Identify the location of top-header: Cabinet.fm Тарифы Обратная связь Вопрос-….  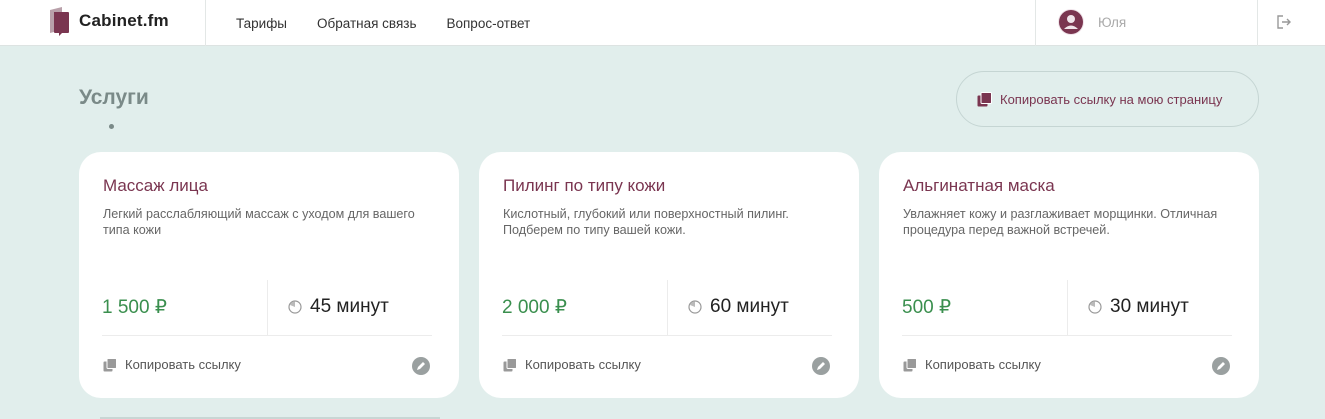
(662, 23).